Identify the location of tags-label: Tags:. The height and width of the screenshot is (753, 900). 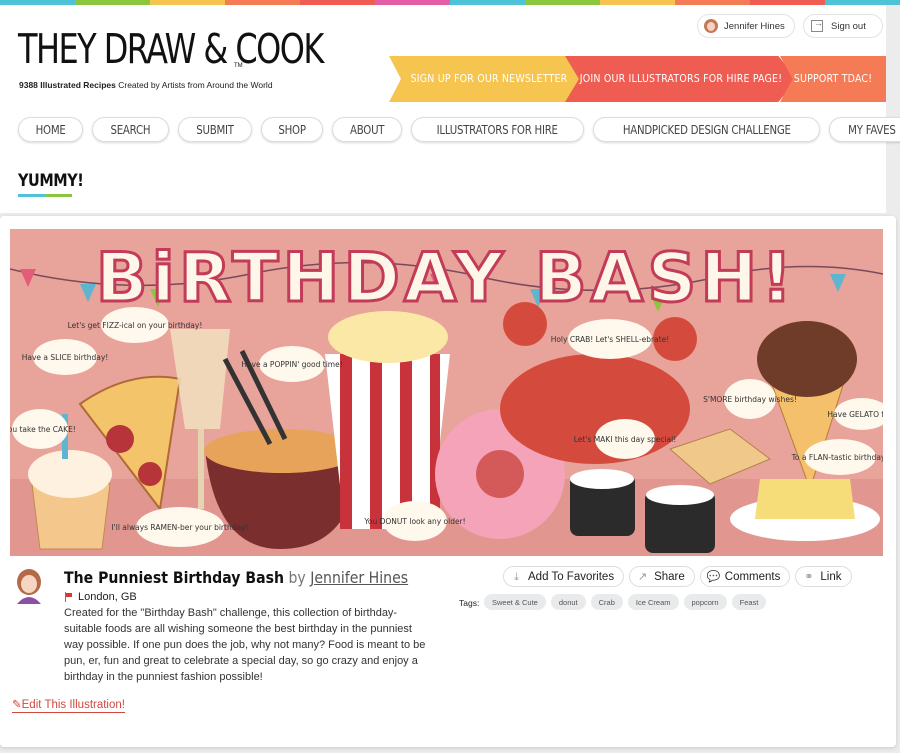
(469, 603).